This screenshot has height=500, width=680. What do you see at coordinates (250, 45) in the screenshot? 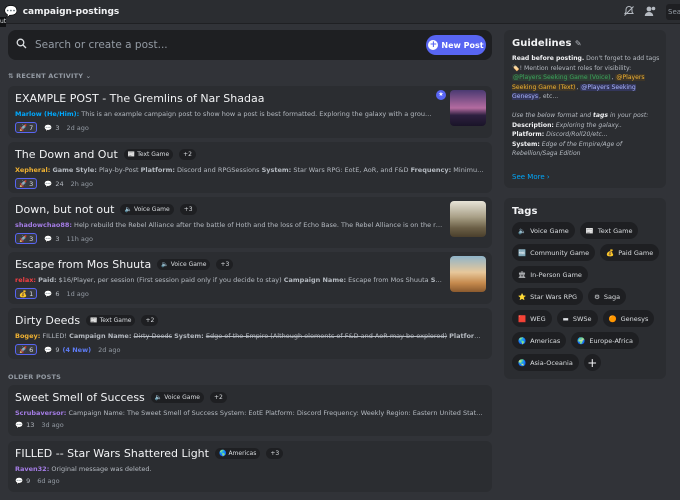
I see `post-search-input: Search or create a post... + New Post` at bounding box center [250, 45].